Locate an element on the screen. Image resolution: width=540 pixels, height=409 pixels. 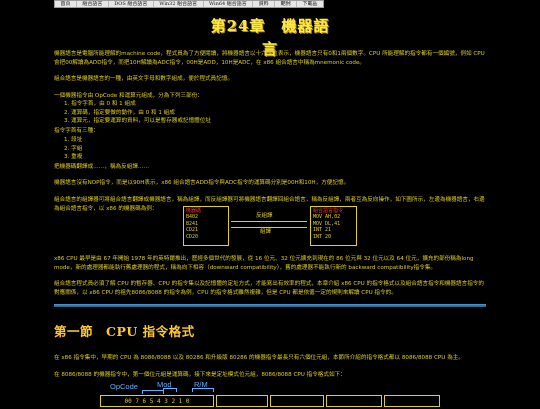
list-item: 1. 指令字首，由 0 和 1 組成 is located at coordinates (100, 104).